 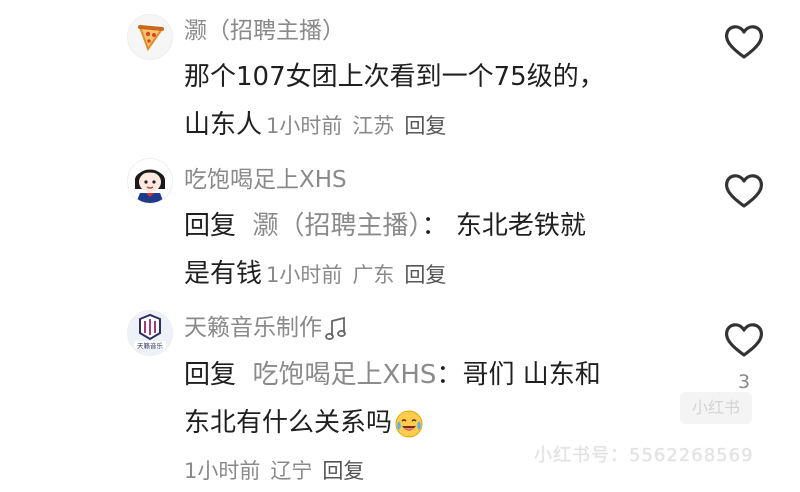 What do you see at coordinates (744, 382) in the screenshot?
I see `like-count: 3` at bounding box center [744, 382].